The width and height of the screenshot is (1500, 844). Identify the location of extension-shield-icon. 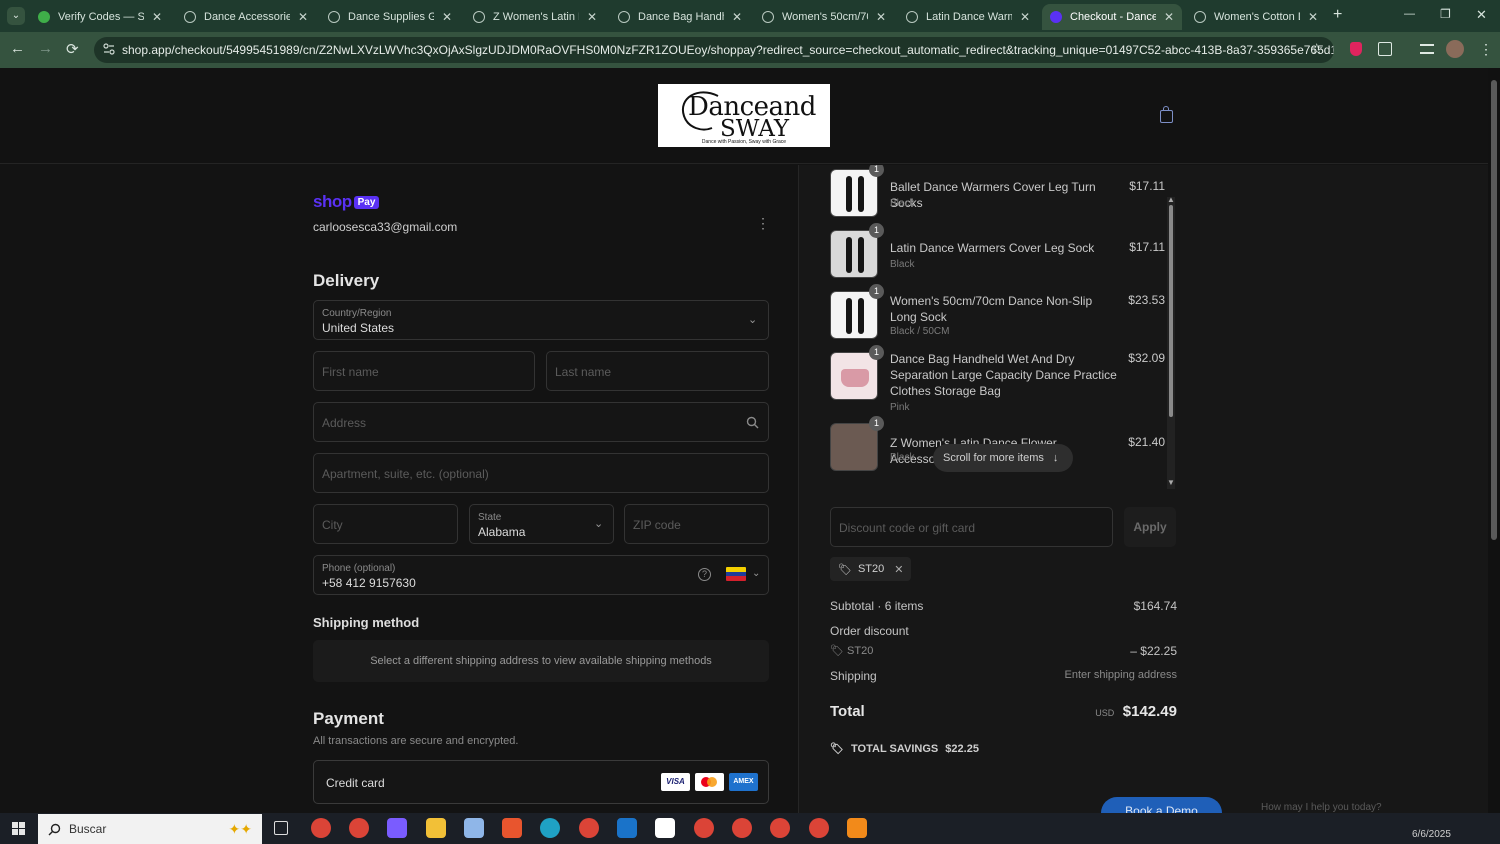
(1356, 49).